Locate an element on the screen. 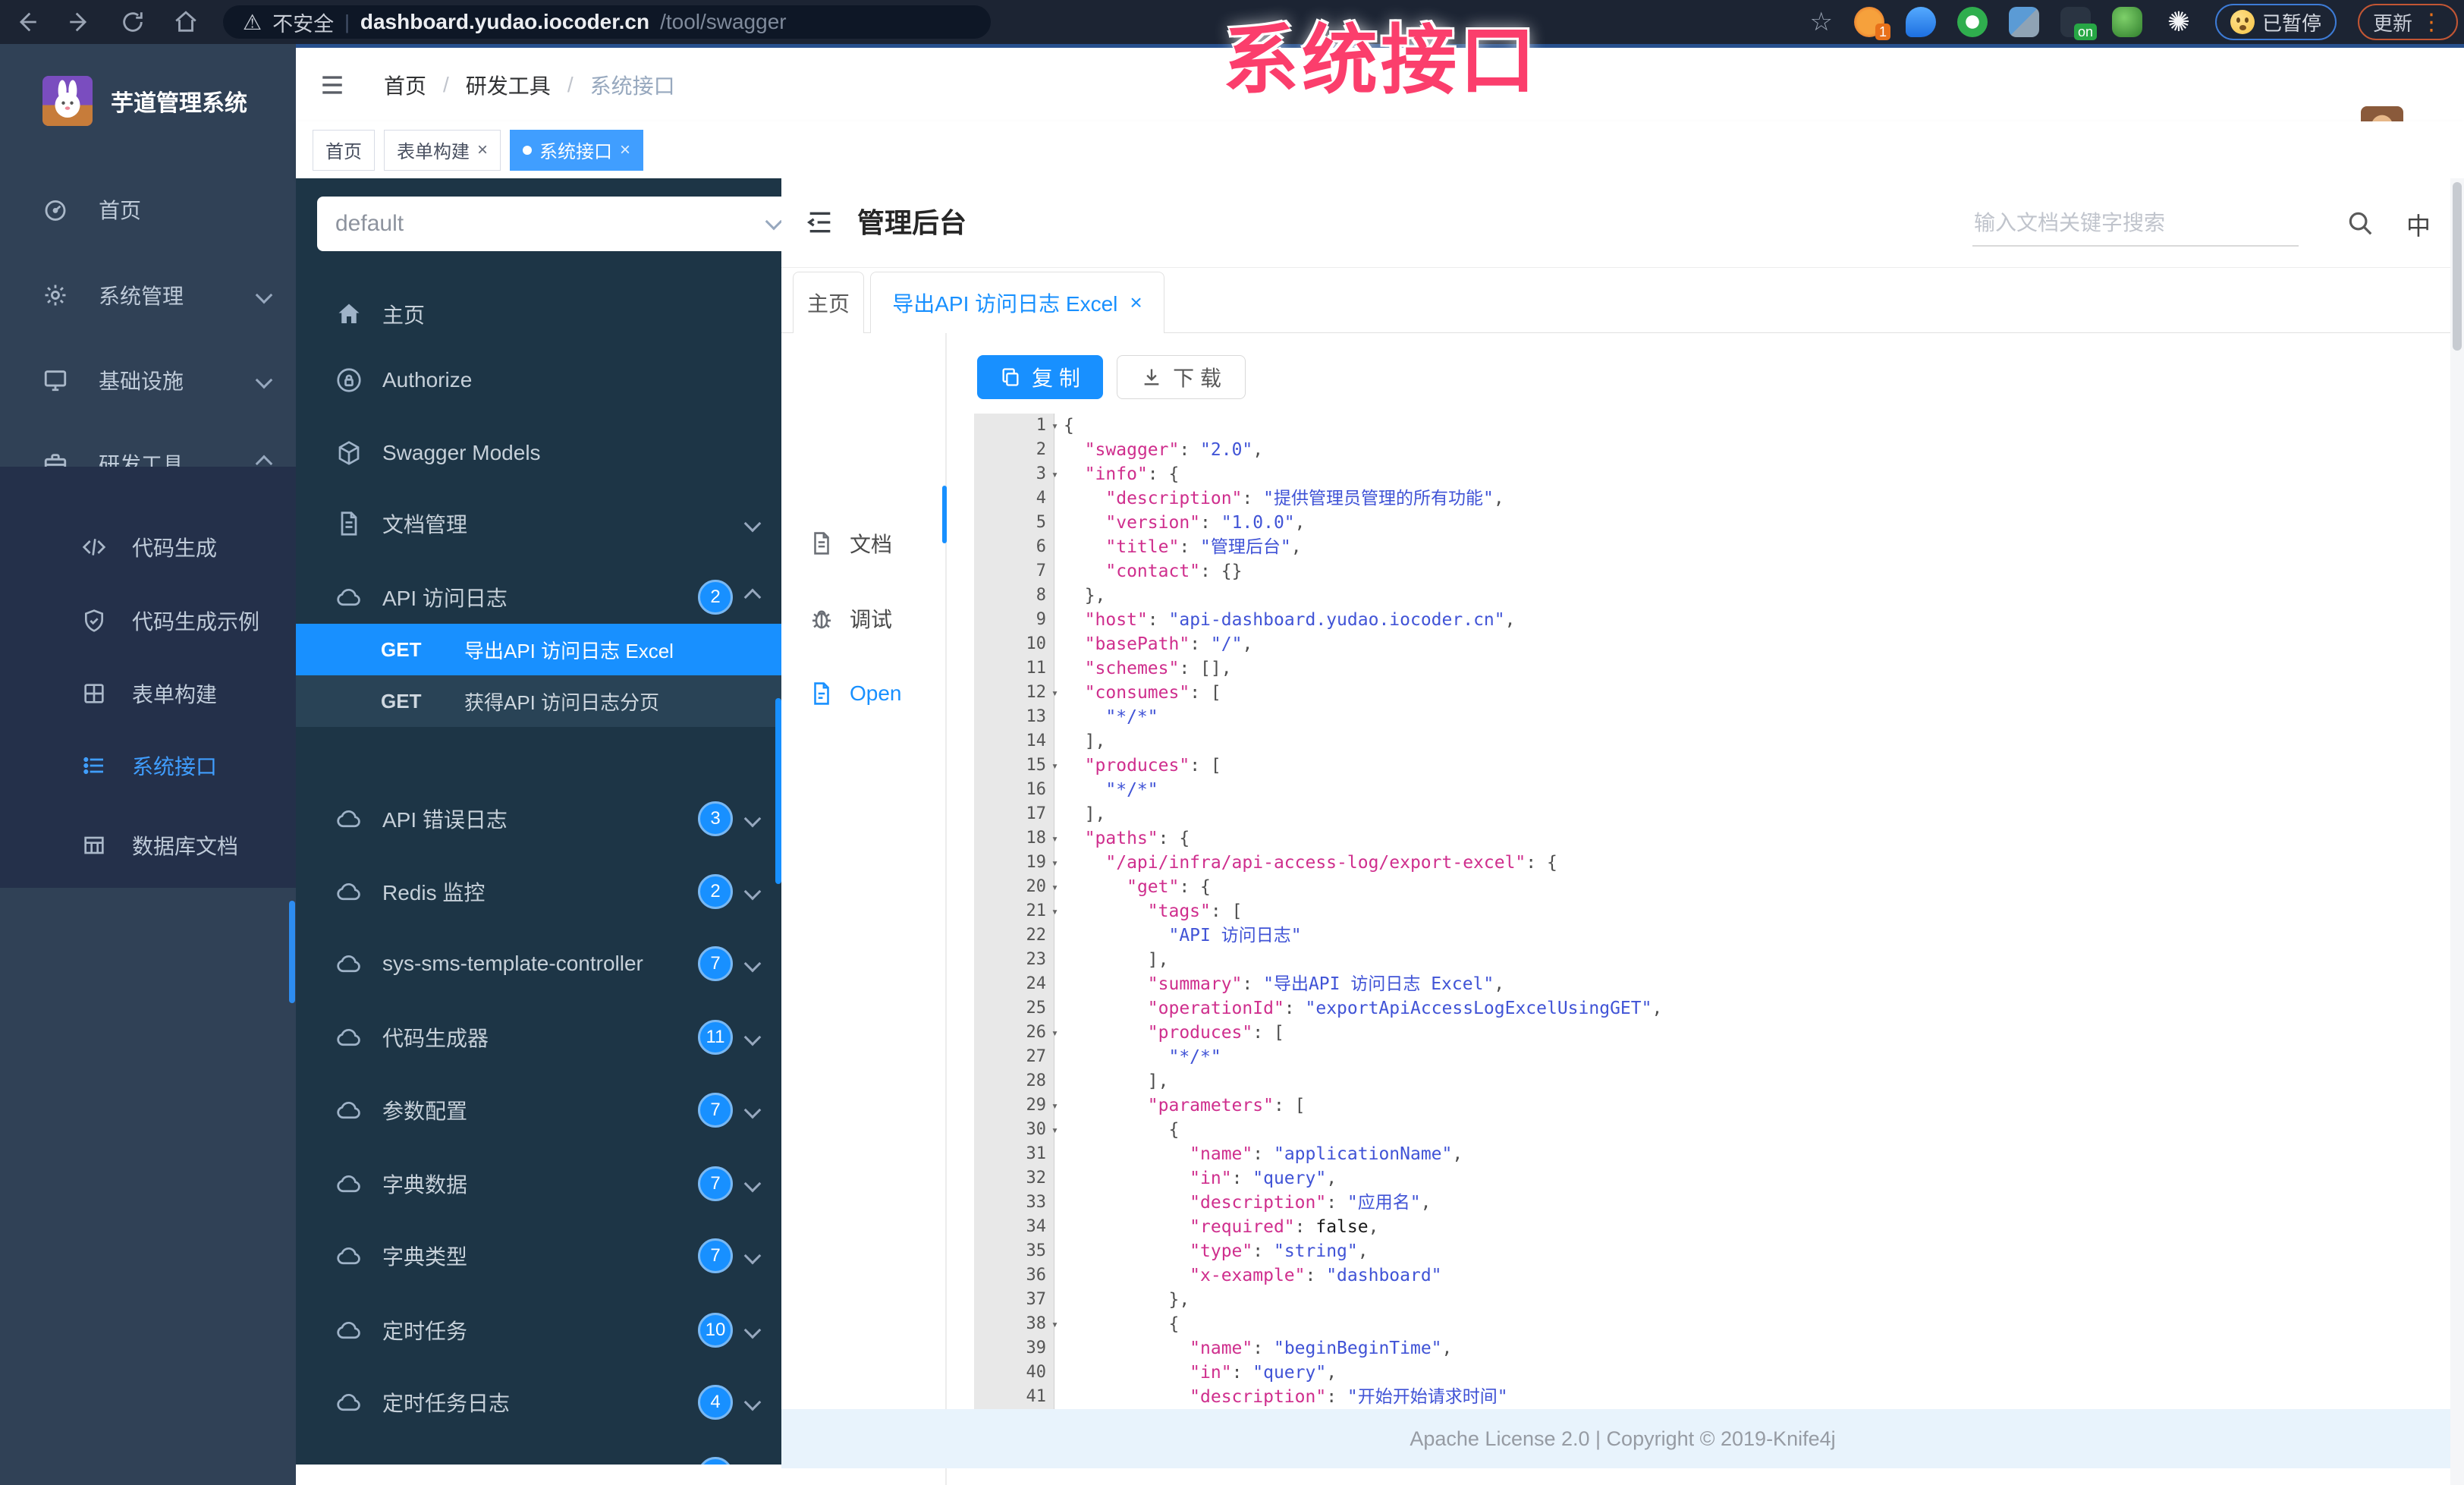 Image resolution: width=2464 pixels, height=1485 pixels. api-group: Redis 监控 2 is located at coordinates (538, 891).